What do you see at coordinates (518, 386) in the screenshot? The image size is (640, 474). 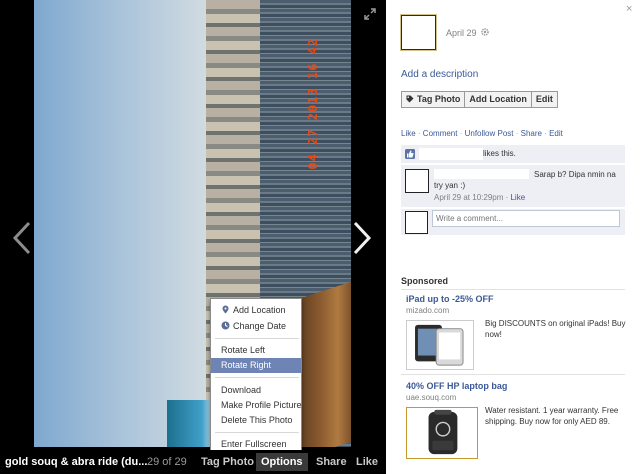 I see `ad-title: 40% OFF HP laptop bag` at bounding box center [518, 386].